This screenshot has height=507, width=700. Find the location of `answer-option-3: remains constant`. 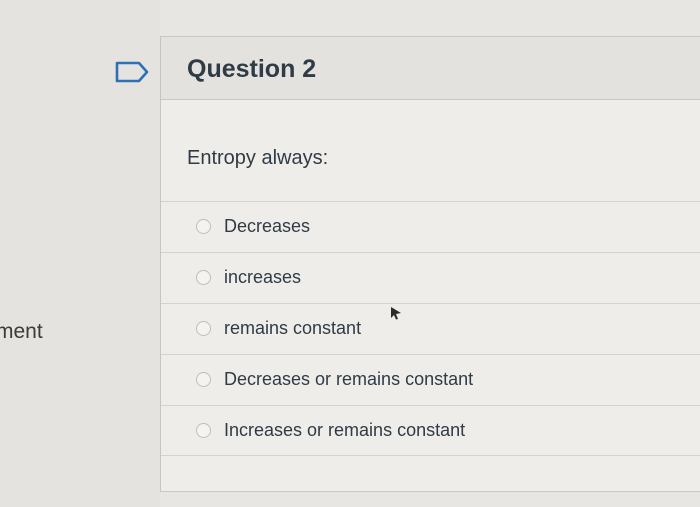

answer-option-3: remains constant is located at coordinates (430, 328).